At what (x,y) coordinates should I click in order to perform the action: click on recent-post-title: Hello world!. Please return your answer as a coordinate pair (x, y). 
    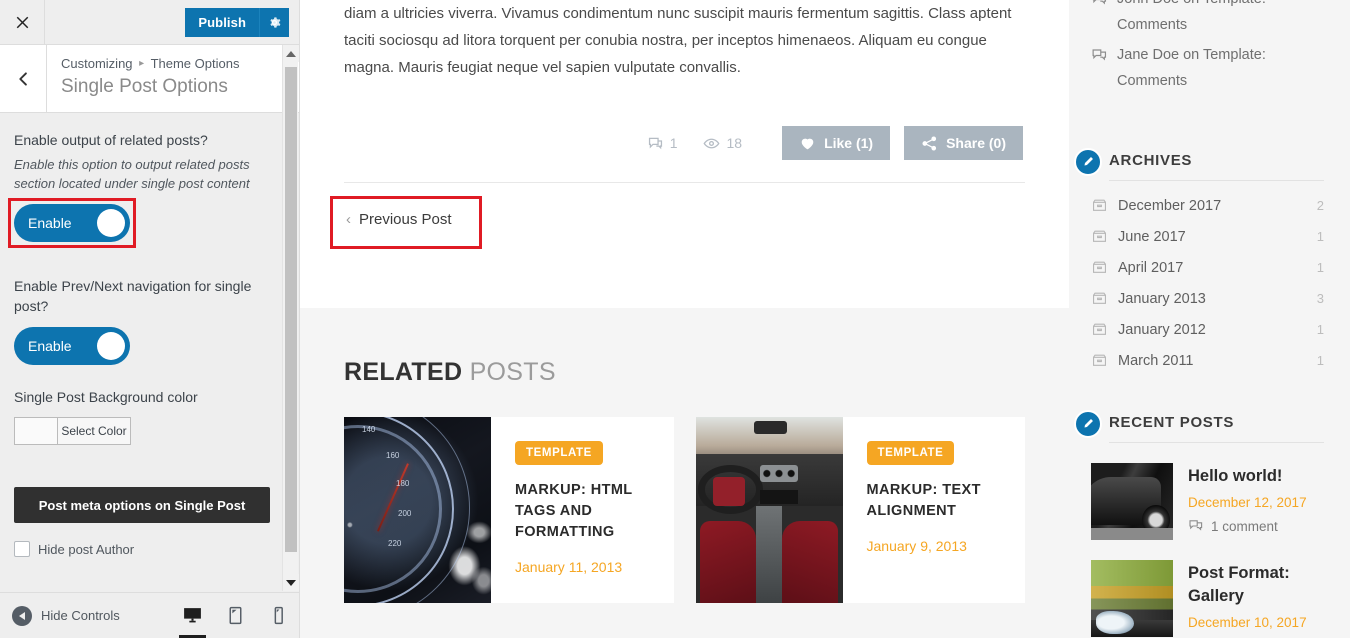
    Looking at the image, I should click on (1247, 476).